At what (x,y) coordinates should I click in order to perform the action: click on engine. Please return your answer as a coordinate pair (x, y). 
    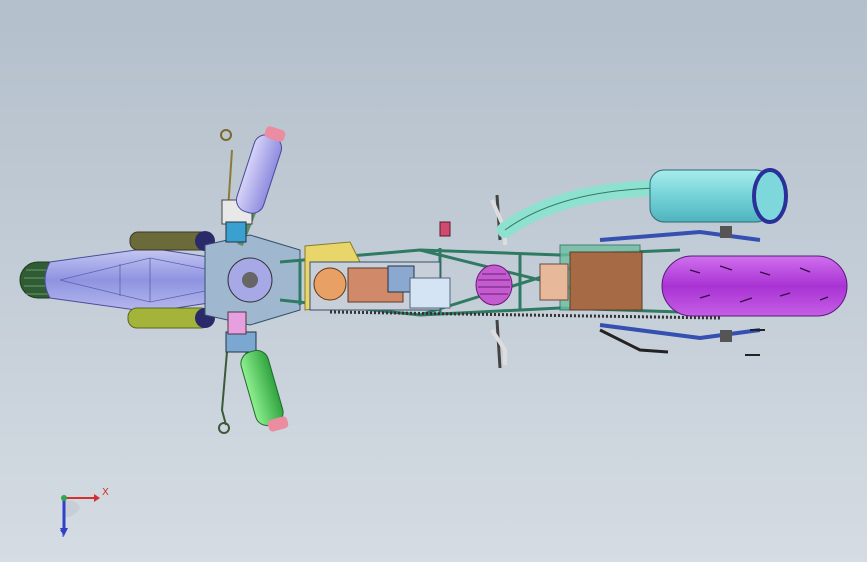
    Looking at the image, I should click on (380, 286).